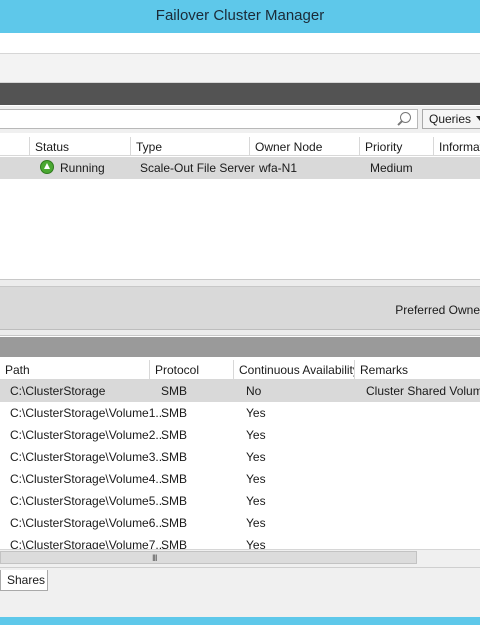  Describe the element at coordinates (278, 168) in the screenshot. I see `role-owner-node: wfa-N1` at that location.